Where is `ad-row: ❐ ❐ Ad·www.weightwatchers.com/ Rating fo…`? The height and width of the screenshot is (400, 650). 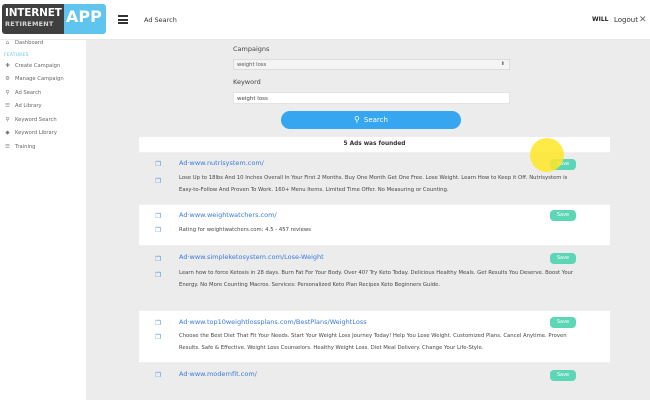
ad-row: ❐ ❐ Ad·www.weightwatchers.com/ Rating fo… is located at coordinates (374, 224).